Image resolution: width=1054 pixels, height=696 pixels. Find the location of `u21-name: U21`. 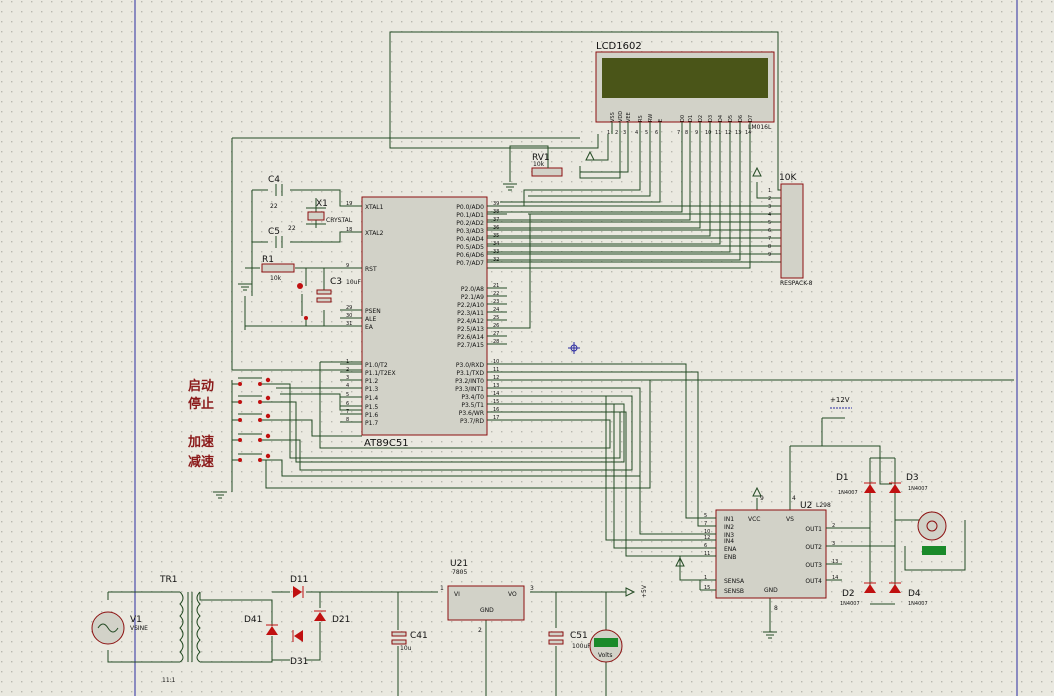

u21-name: U21 is located at coordinates (459, 564).